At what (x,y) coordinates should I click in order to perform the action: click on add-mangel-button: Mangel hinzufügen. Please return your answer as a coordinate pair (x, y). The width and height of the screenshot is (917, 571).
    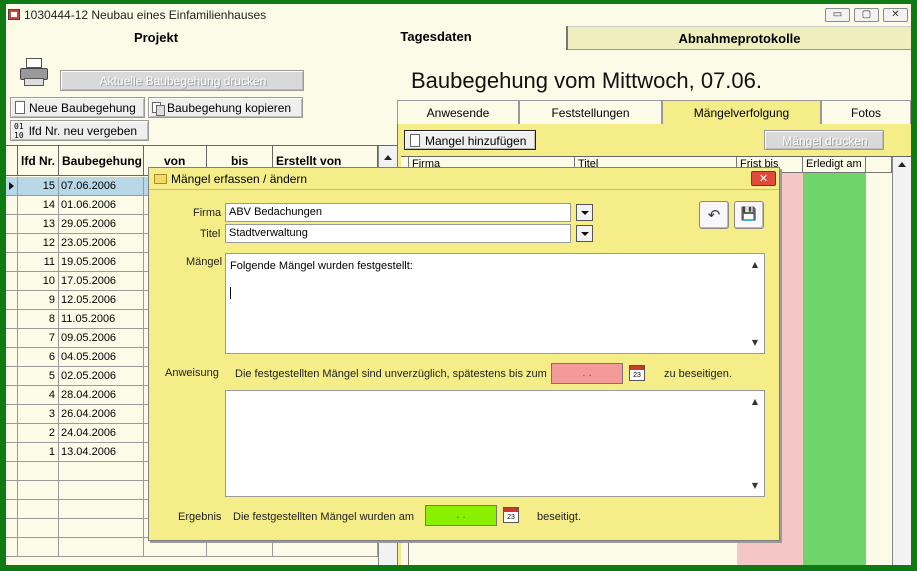
    Looking at the image, I should click on (470, 140).